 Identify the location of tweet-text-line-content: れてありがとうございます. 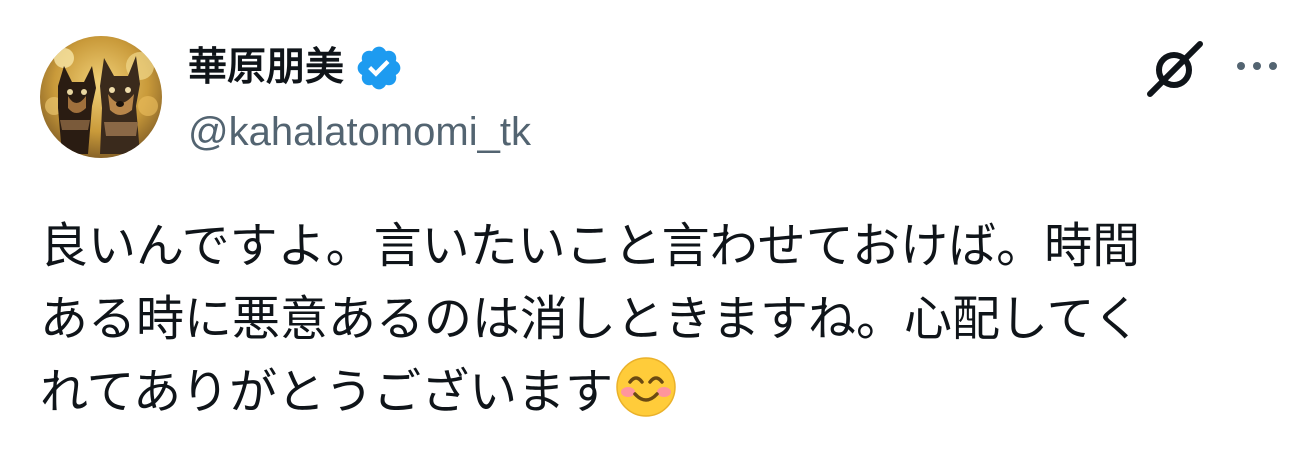
(327, 392).